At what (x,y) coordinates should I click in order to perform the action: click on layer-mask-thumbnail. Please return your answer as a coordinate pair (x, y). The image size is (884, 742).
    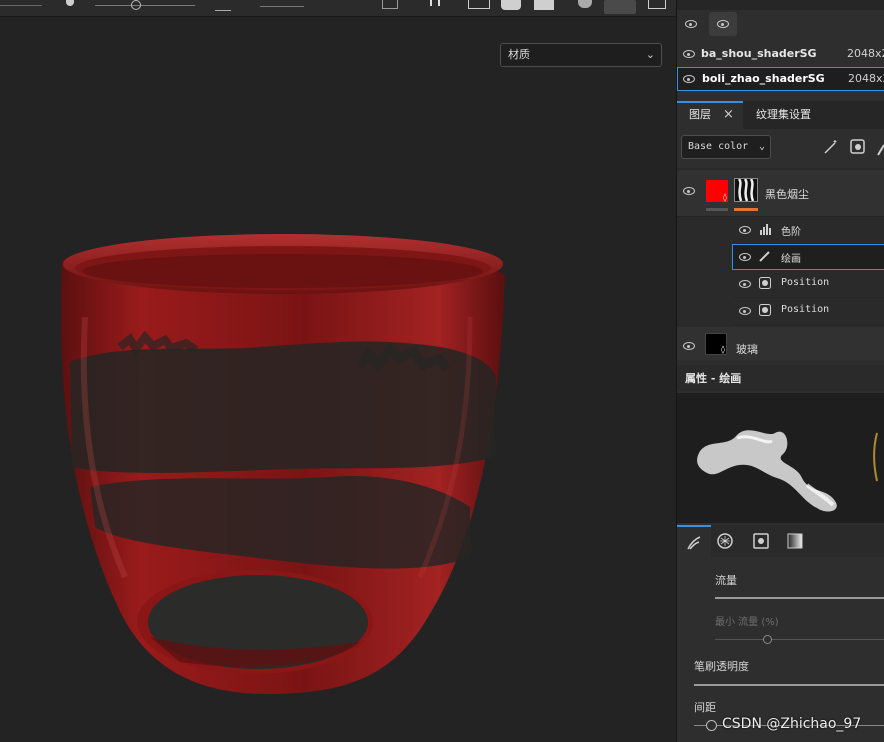
    Looking at the image, I should click on (746, 190).